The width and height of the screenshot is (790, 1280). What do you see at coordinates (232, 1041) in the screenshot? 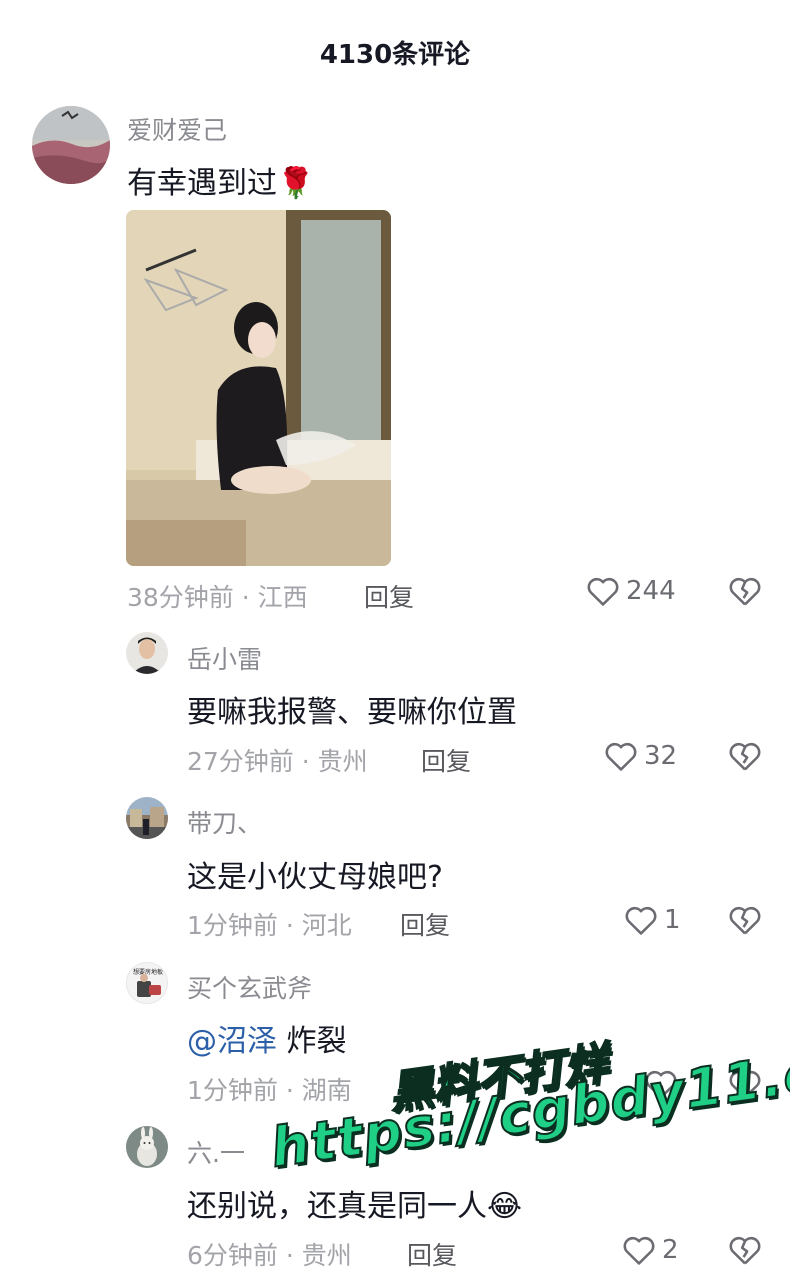
I see `mention-link: @沼泽` at bounding box center [232, 1041].